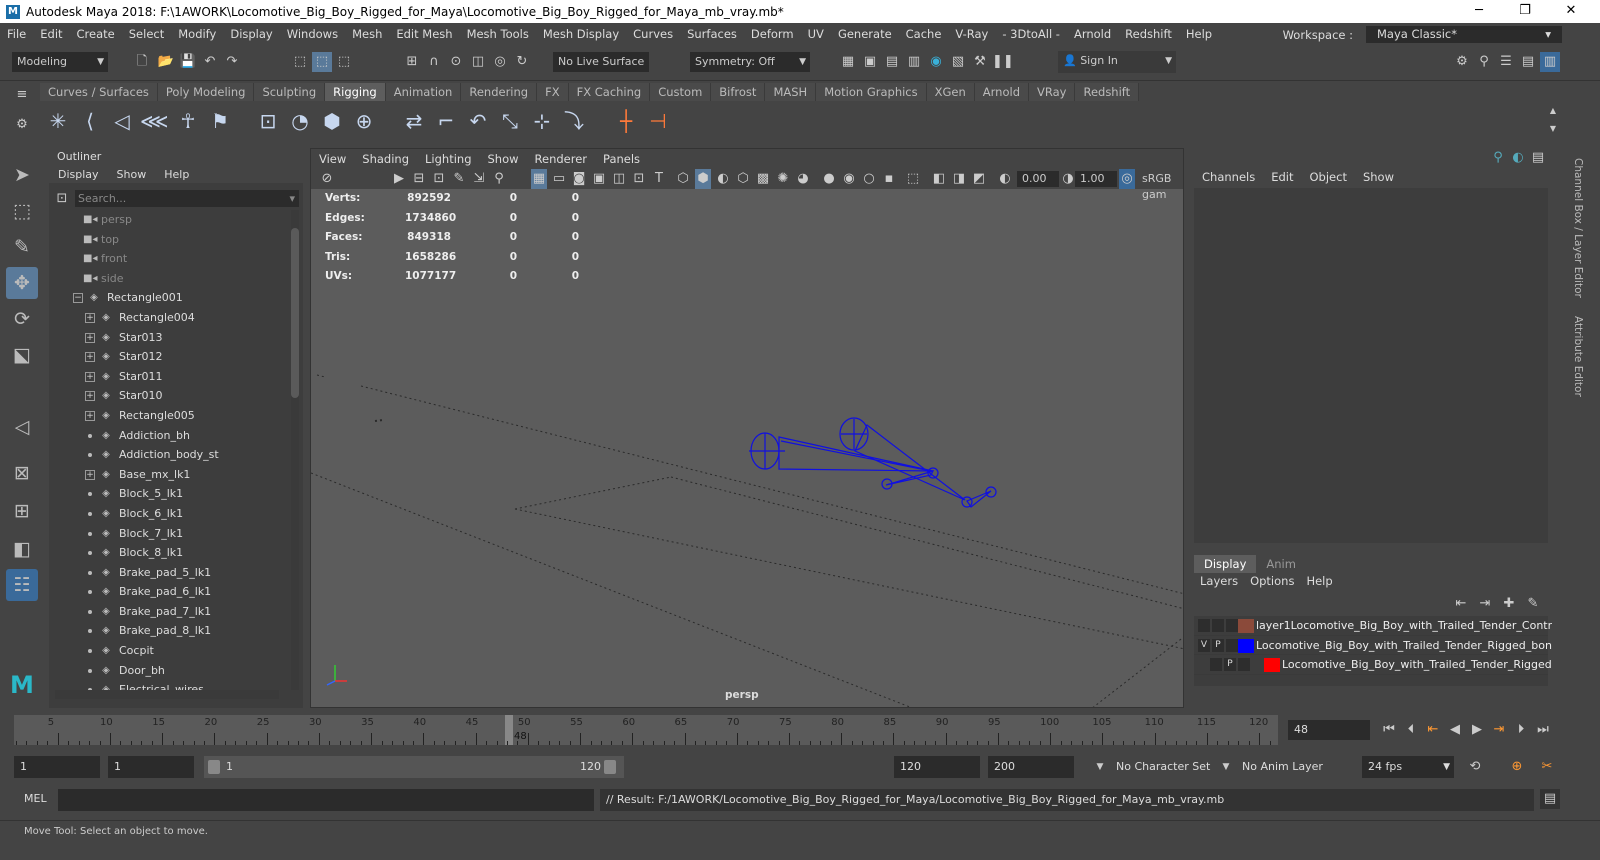 This screenshot has width=1600, height=860. I want to click on visibility-toggle, so click(1216, 665).